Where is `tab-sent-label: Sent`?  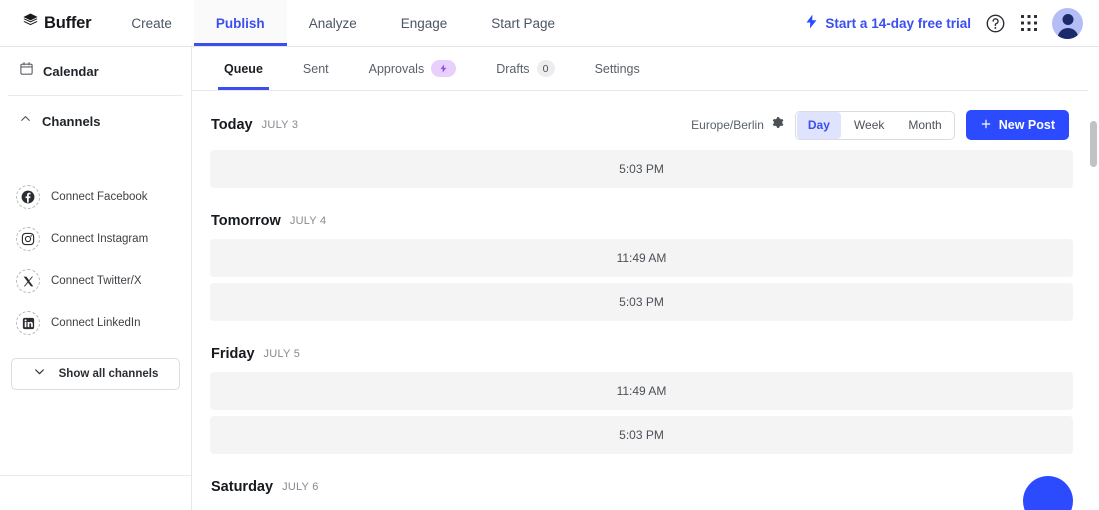
tab-sent-label: Sent is located at coordinates (315, 68).